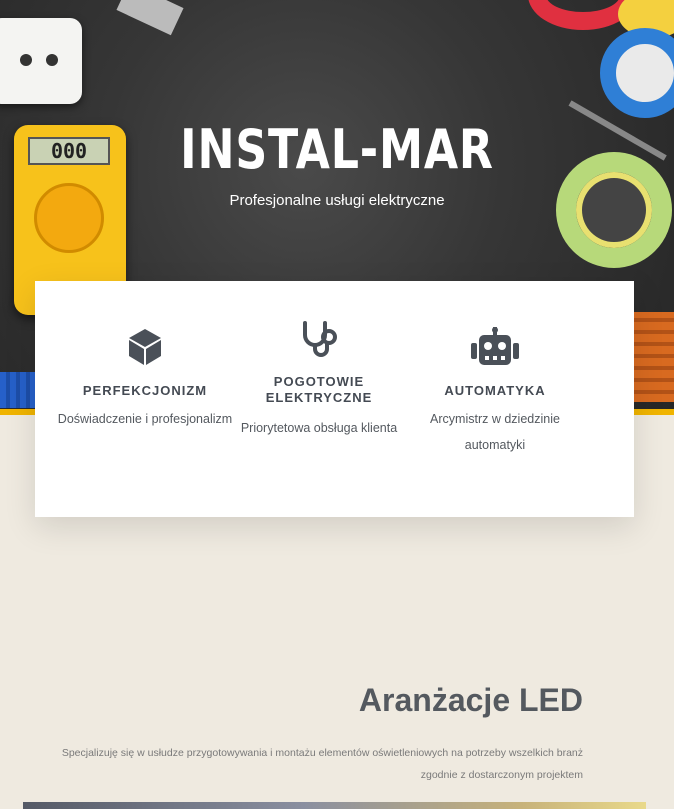 The image size is (674, 809). What do you see at coordinates (334, 805) in the screenshot?
I see `led-section-image` at bounding box center [334, 805].